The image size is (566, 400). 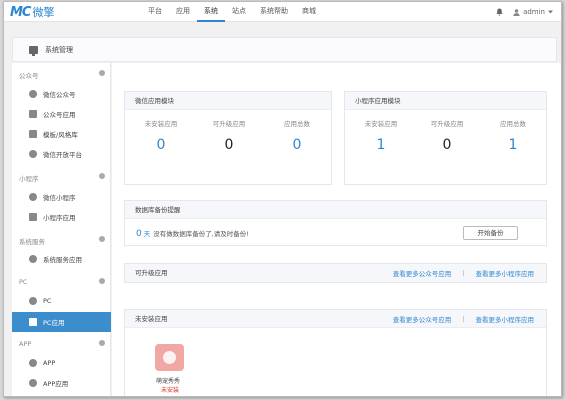 What do you see at coordinates (59, 49) in the screenshot?
I see `page-title: 系统管理` at bounding box center [59, 49].